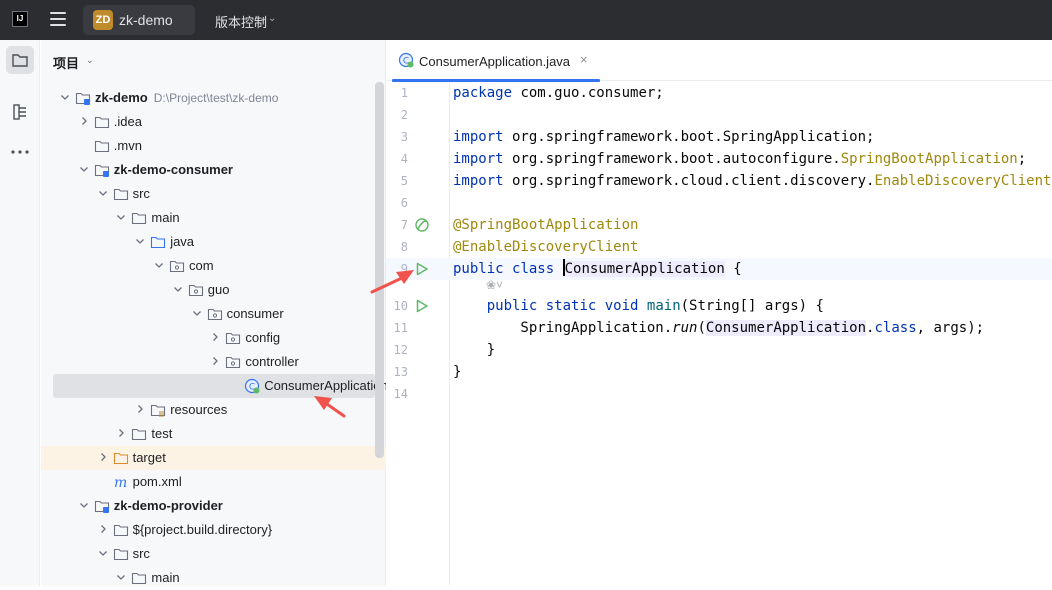  What do you see at coordinates (209, 506) in the screenshot?
I see `tree-item: zk-demo-provider` at bounding box center [209, 506].